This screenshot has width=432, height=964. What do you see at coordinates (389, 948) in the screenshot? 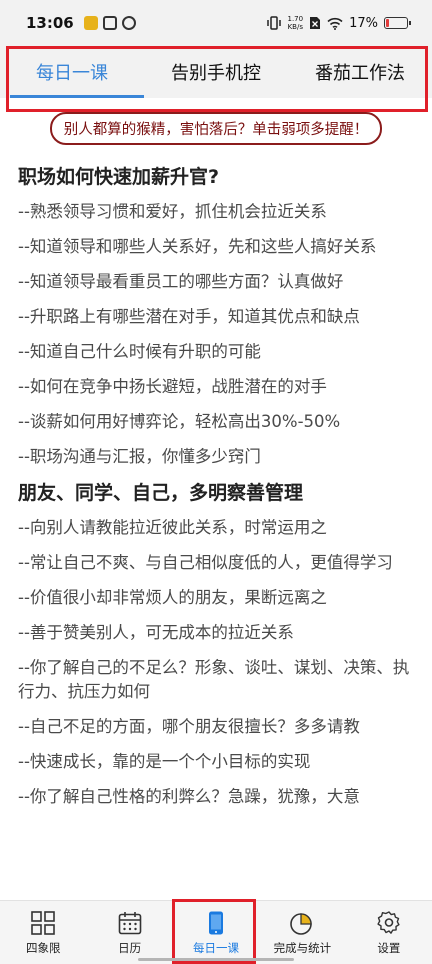
I see `nav-label: 设置` at bounding box center [389, 948].